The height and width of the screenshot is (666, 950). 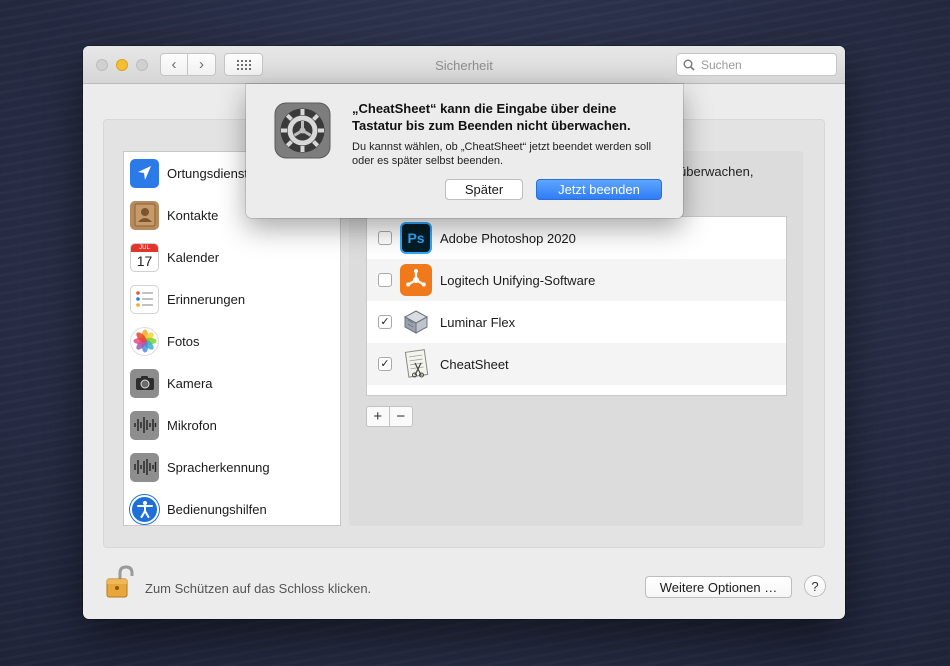 What do you see at coordinates (192, 425) in the screenshot?
I see `sidebar-item-label: Mikrofon` at bounding box center [192, 425].